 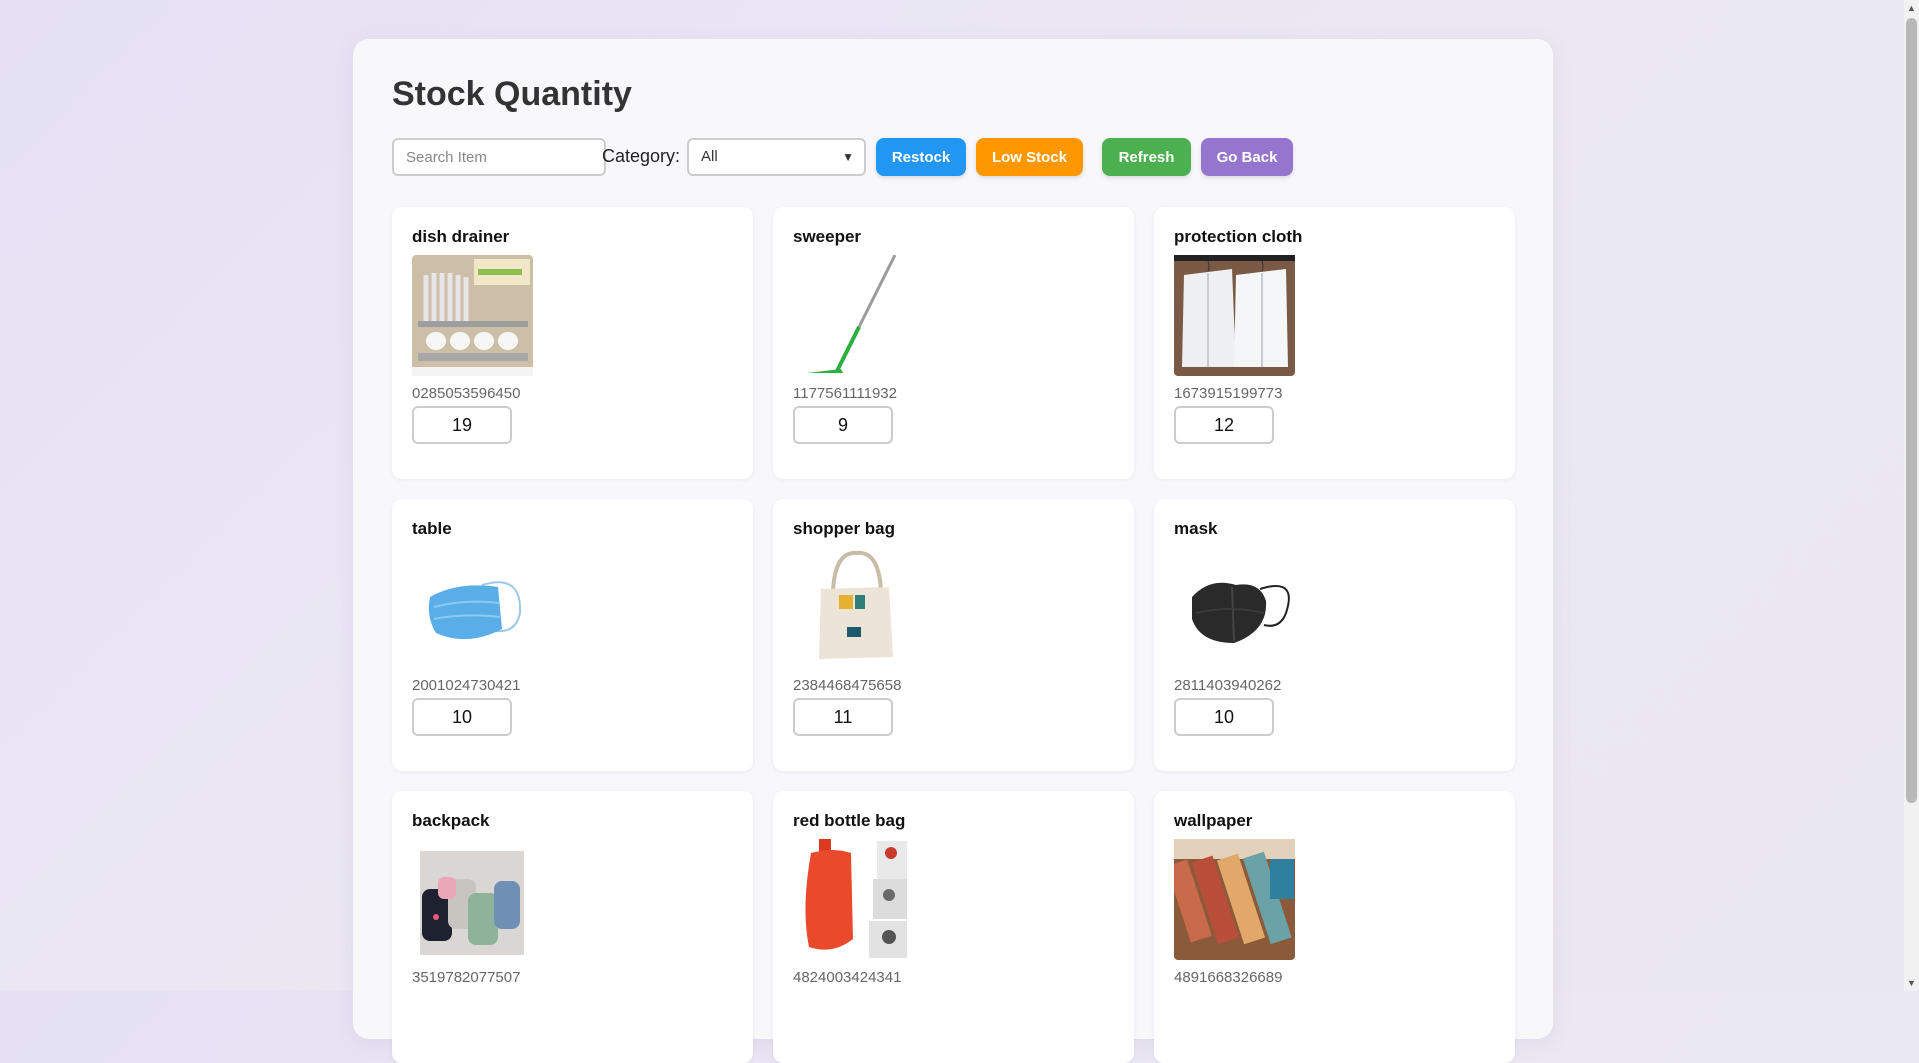 I want to click on page-title: Stock Quantity, so click(x=512, y=94).